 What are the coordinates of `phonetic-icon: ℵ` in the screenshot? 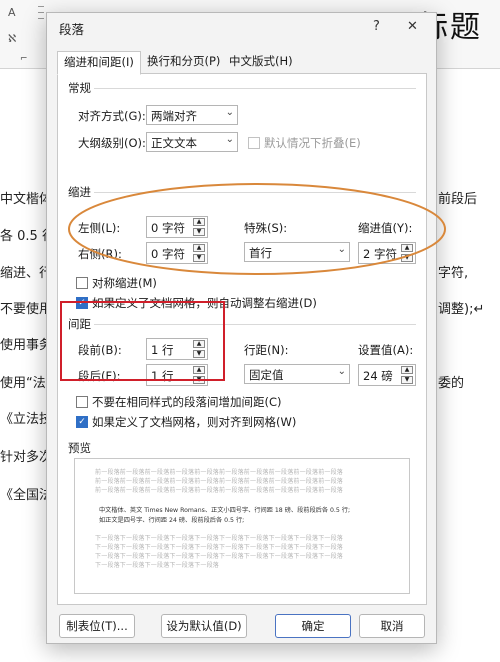 It's located at (12, 38).